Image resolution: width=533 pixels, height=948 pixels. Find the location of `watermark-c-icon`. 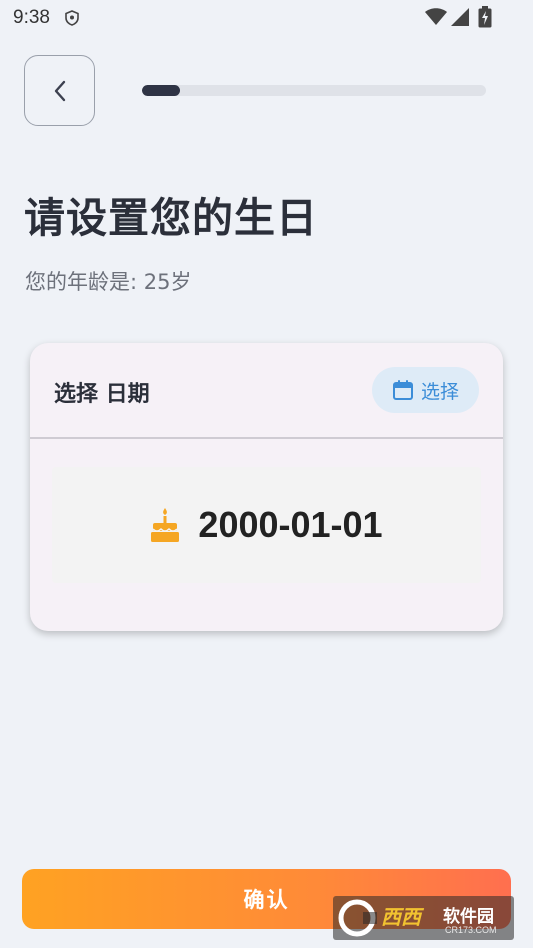

watermark-c-icon is located at coordinates (357, 918).